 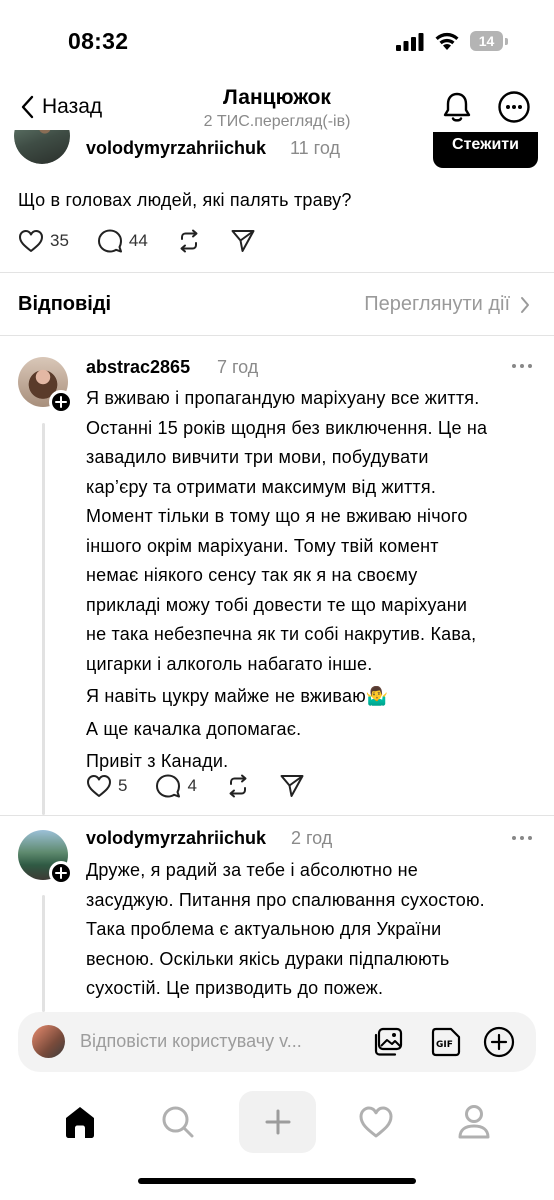 I want to click on activity-heart-icon, so click(x=376, y=1122).